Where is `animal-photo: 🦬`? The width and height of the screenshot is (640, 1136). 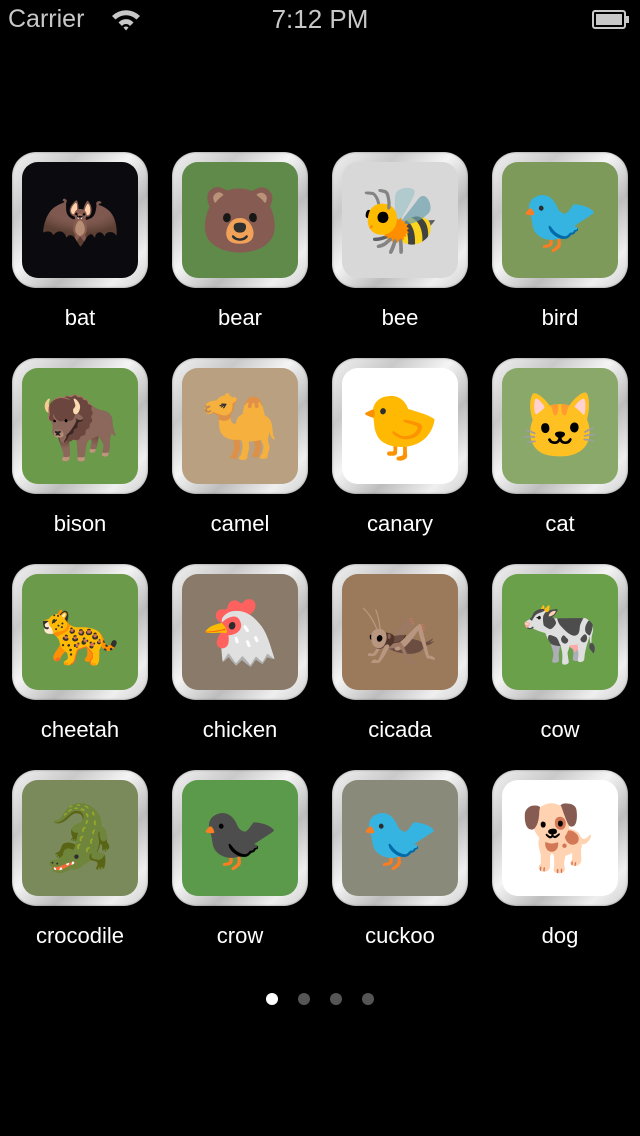
animal-photo: 🦬 is located at coordinates (80, 426).